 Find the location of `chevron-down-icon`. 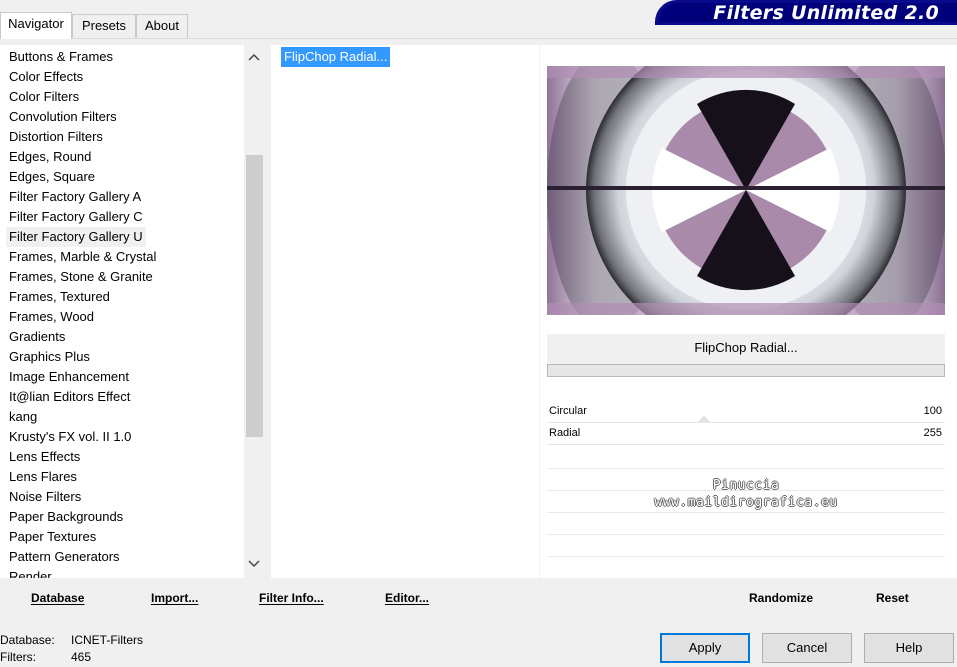

chevron-down-icon is located at coordinates (254, 565).